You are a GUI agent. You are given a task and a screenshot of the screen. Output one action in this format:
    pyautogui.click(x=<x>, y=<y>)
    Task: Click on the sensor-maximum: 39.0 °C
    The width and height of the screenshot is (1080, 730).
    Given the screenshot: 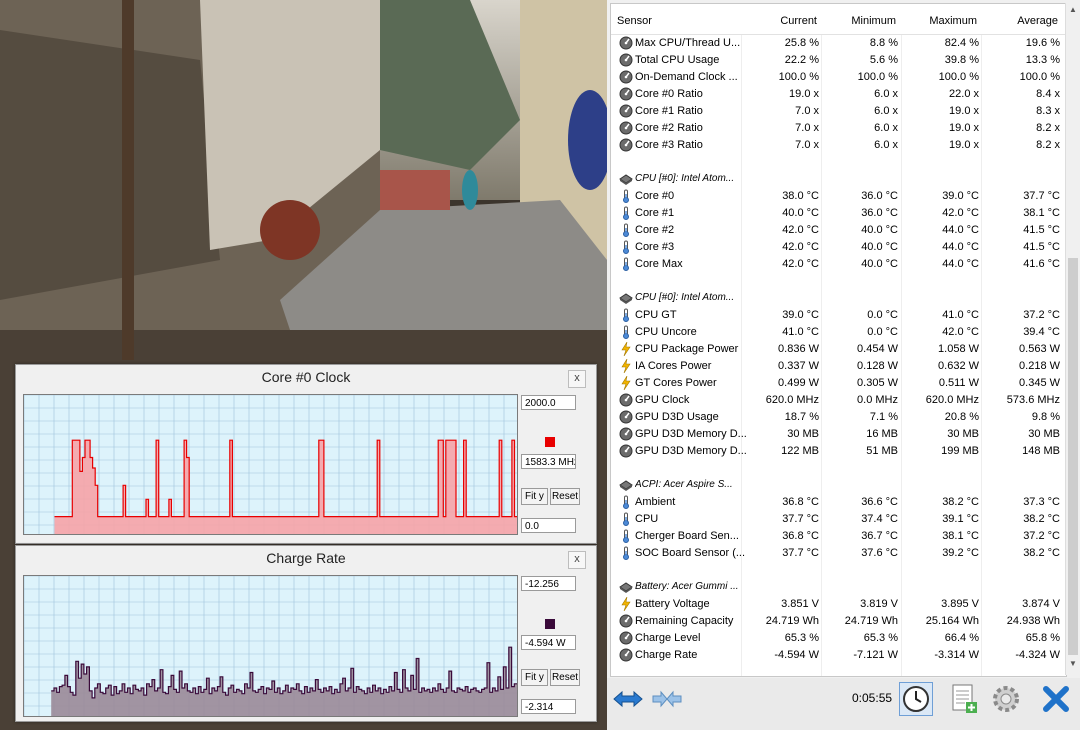 What is the action you would take?
    pyautogui.click(x=960, y=196)
    